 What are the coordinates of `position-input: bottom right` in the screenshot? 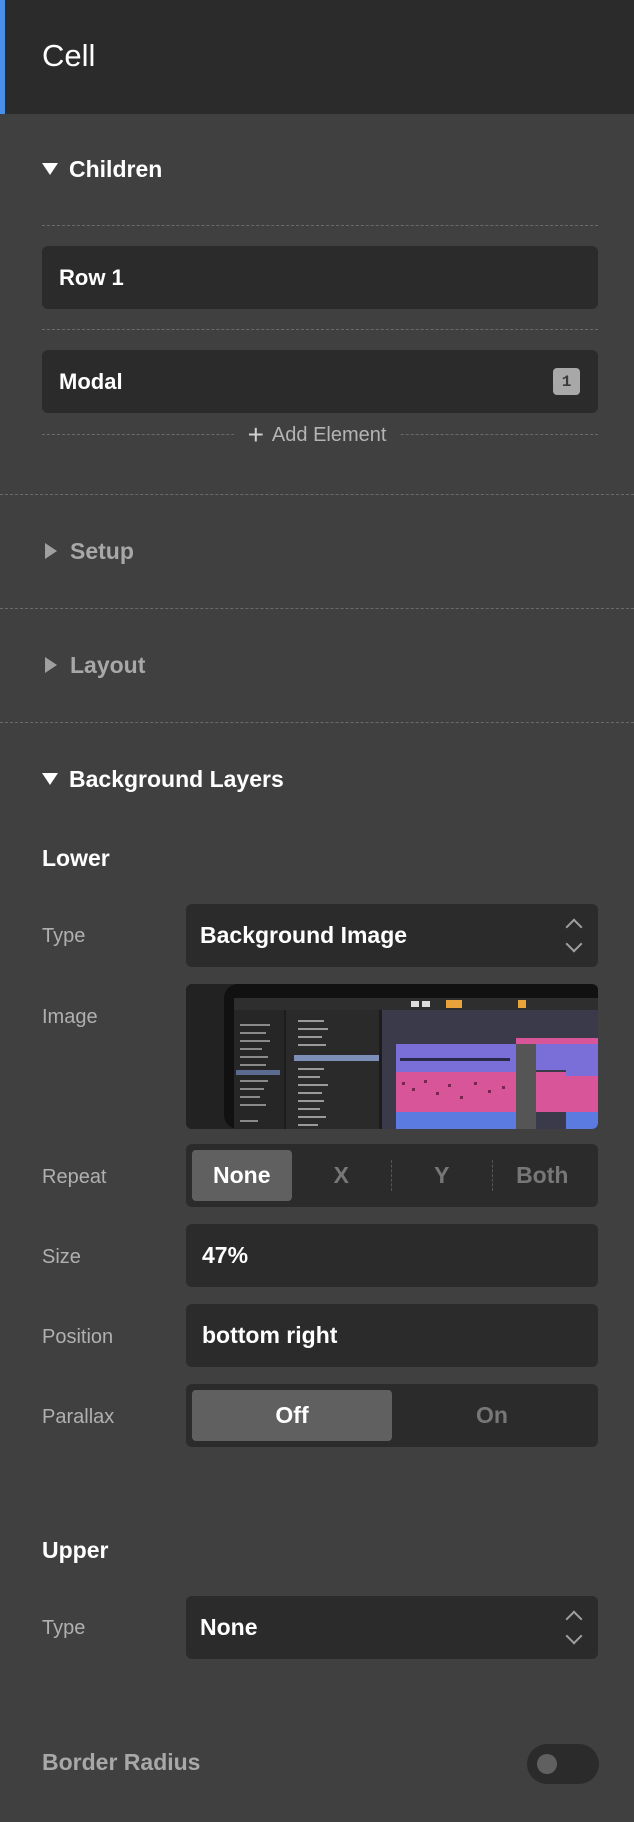 It's located at (392, 1335).